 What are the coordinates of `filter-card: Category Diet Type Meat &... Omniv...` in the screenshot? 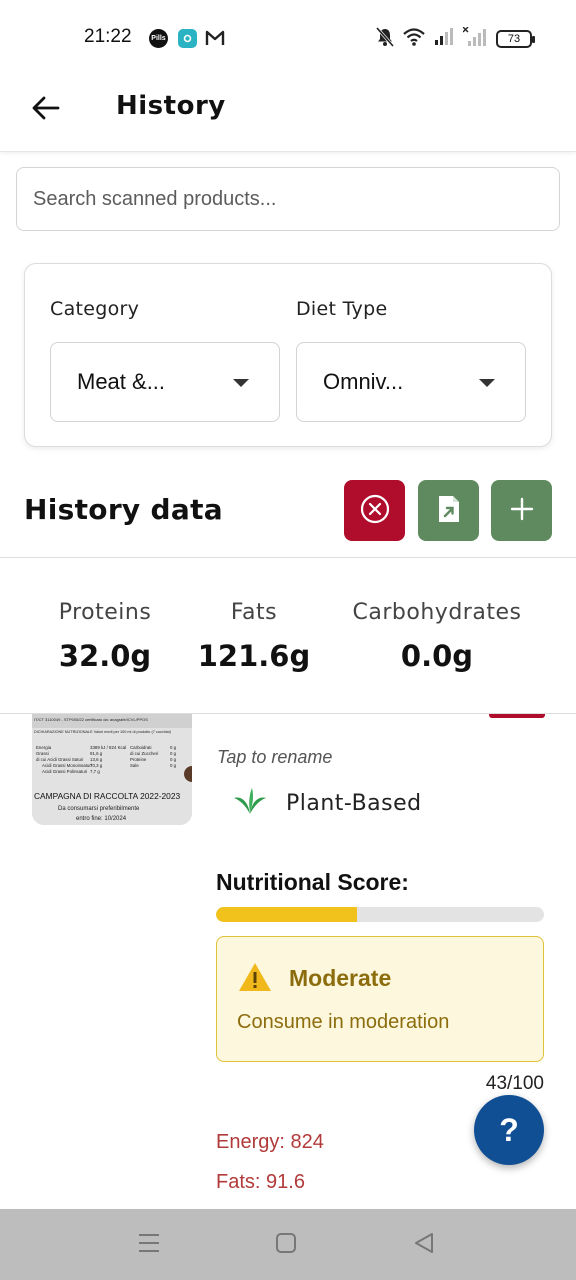 It's located at (288, 355).